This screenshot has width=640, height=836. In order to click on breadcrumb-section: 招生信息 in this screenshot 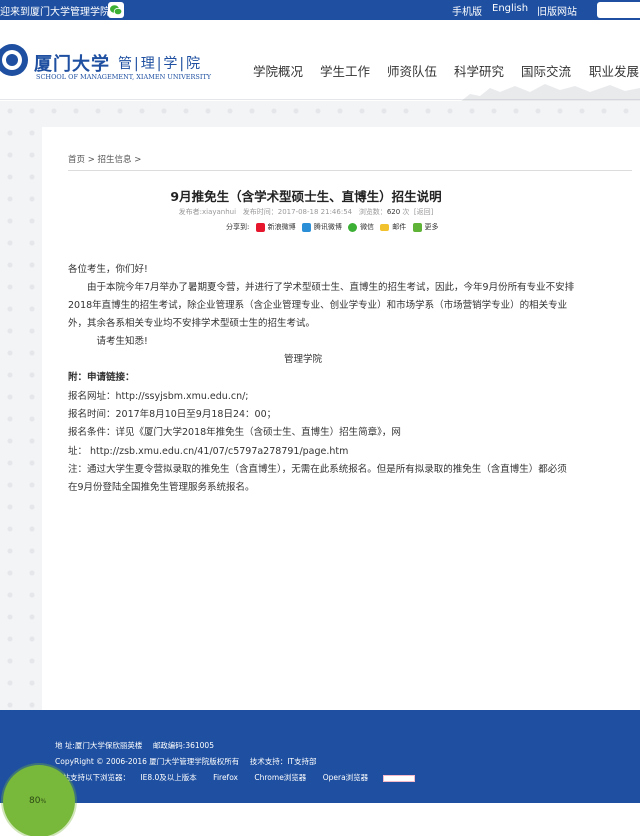, I will do `click(115, 160)`.